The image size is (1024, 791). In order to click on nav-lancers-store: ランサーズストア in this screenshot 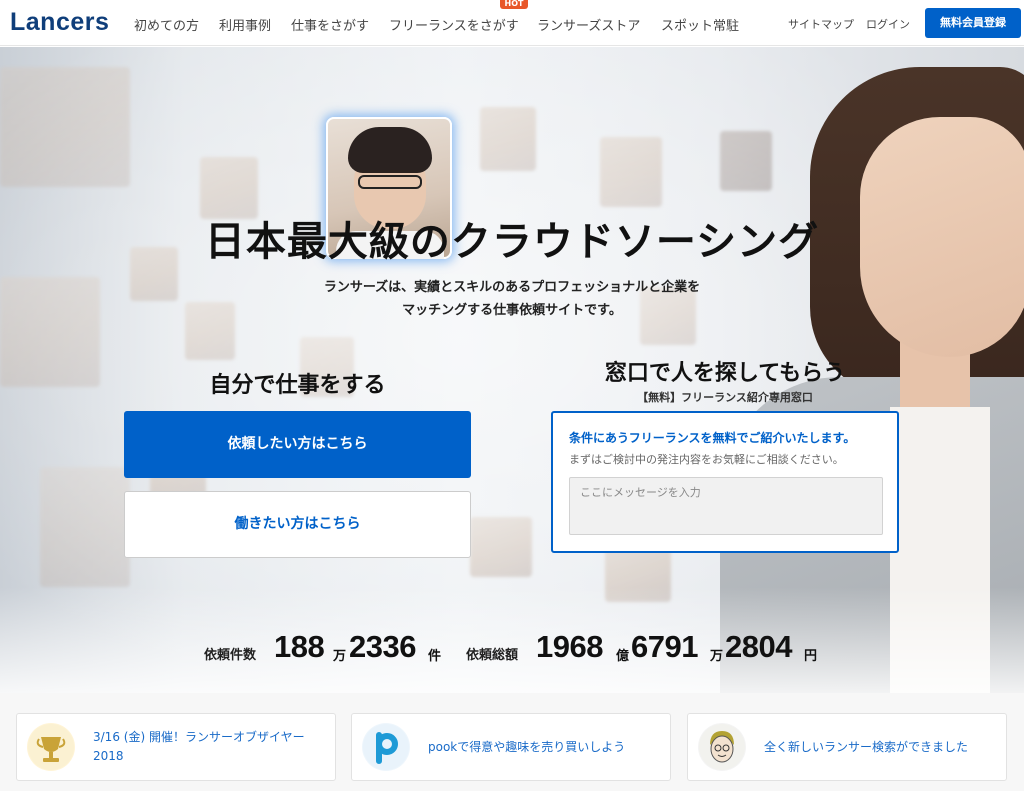, I will do `click(588, 24)`.